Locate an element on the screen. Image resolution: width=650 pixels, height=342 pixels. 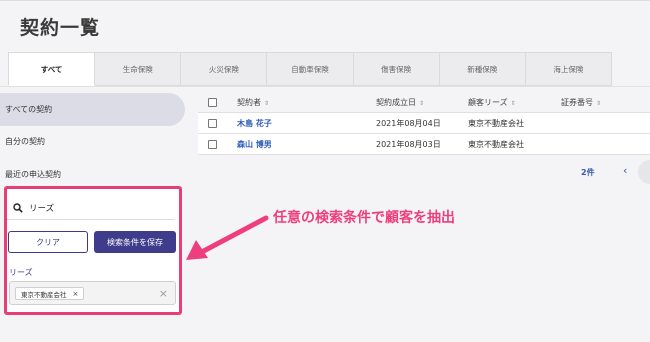
select-all-checkbox is located at coordinates (212, 102).